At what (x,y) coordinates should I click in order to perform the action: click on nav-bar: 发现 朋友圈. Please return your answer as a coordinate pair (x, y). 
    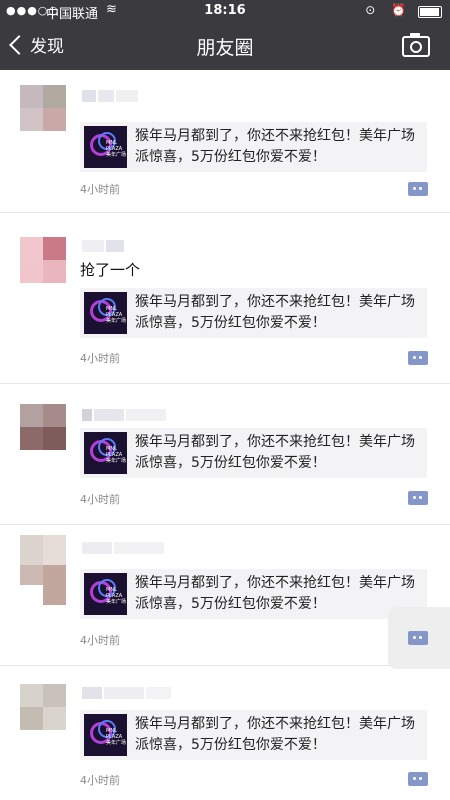
    Looking at the image, I should click on (225, 46).